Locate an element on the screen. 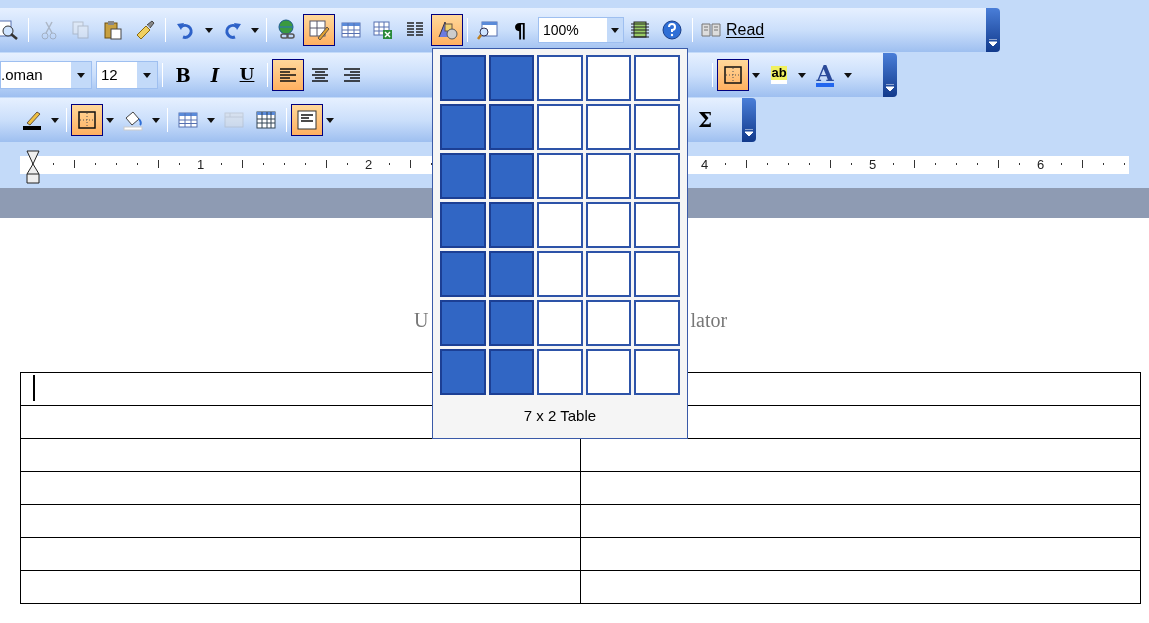  copy-icon is located at coordinates (81, 30).